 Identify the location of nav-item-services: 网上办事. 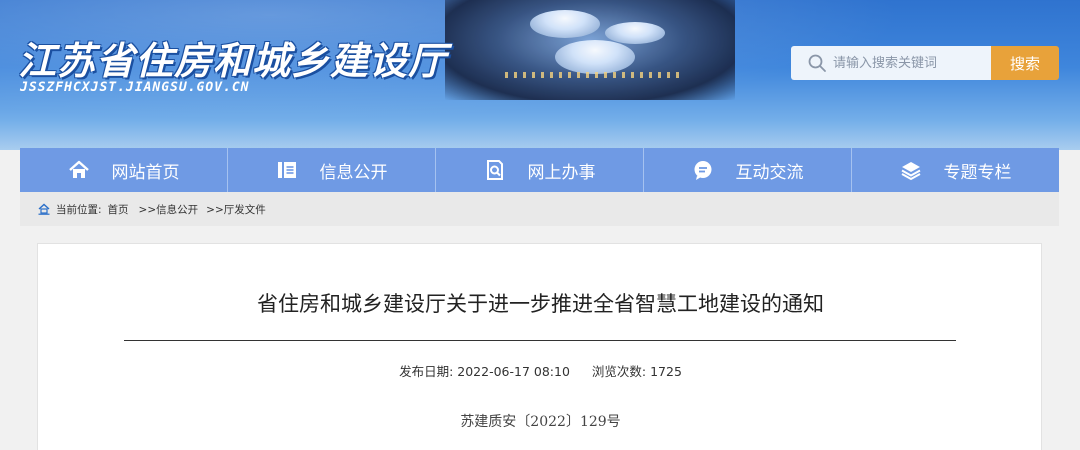
(540, 170).